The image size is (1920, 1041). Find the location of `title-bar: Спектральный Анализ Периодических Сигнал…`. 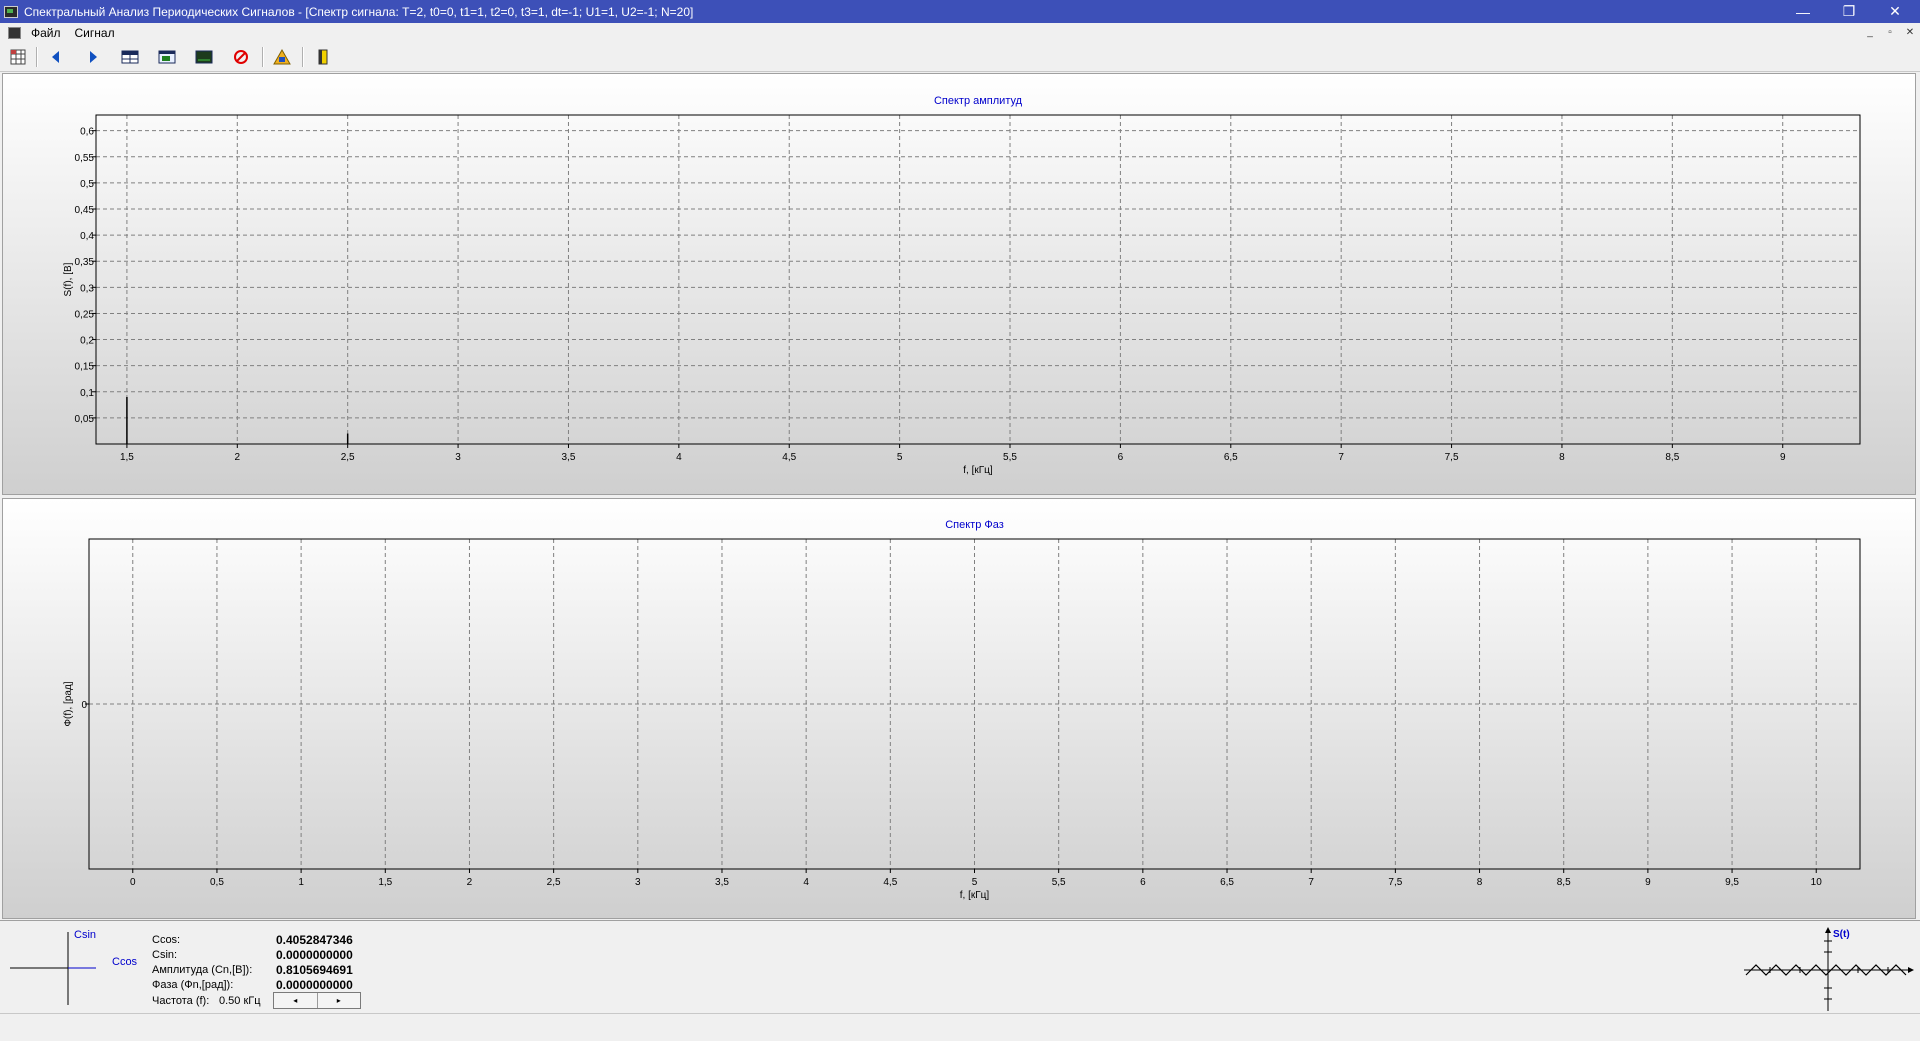

title-bar: Спектральный Анализ Периодических Сигнал… is located at coordinates (960, 11).